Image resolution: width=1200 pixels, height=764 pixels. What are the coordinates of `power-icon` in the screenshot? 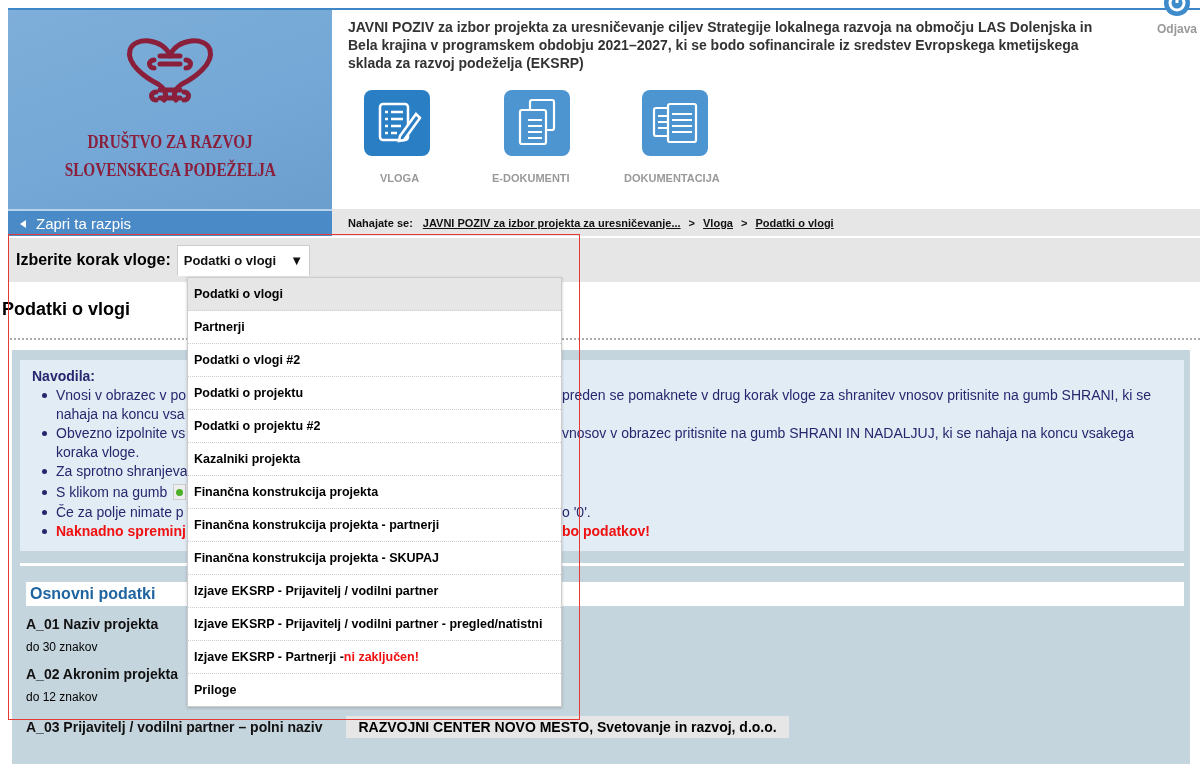 It's located at (1177, 9).